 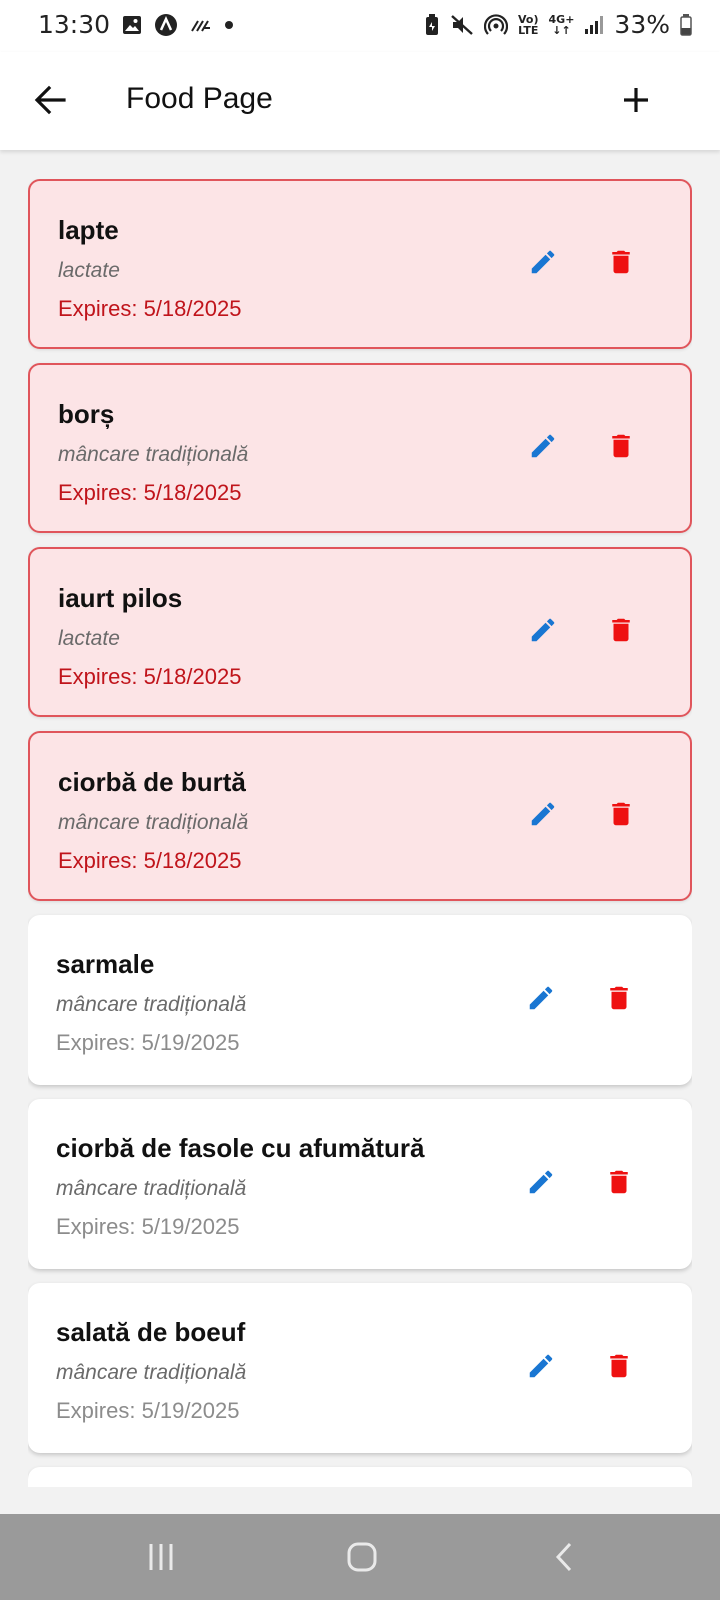 What do you see at coordinates (166, 25) in the screenshot?
I see `app-icon` at bounding box center [166, 25].